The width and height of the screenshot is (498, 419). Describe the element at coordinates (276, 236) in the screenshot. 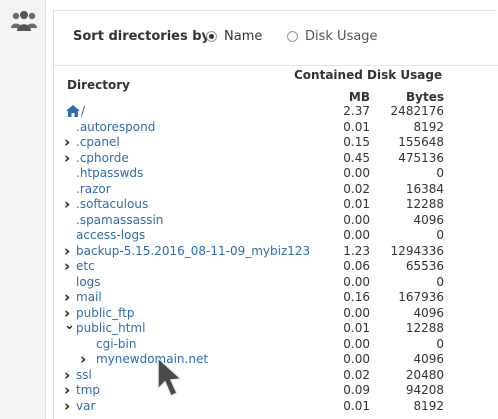

I see `table-row: access-logs 0.00 0` at that location.